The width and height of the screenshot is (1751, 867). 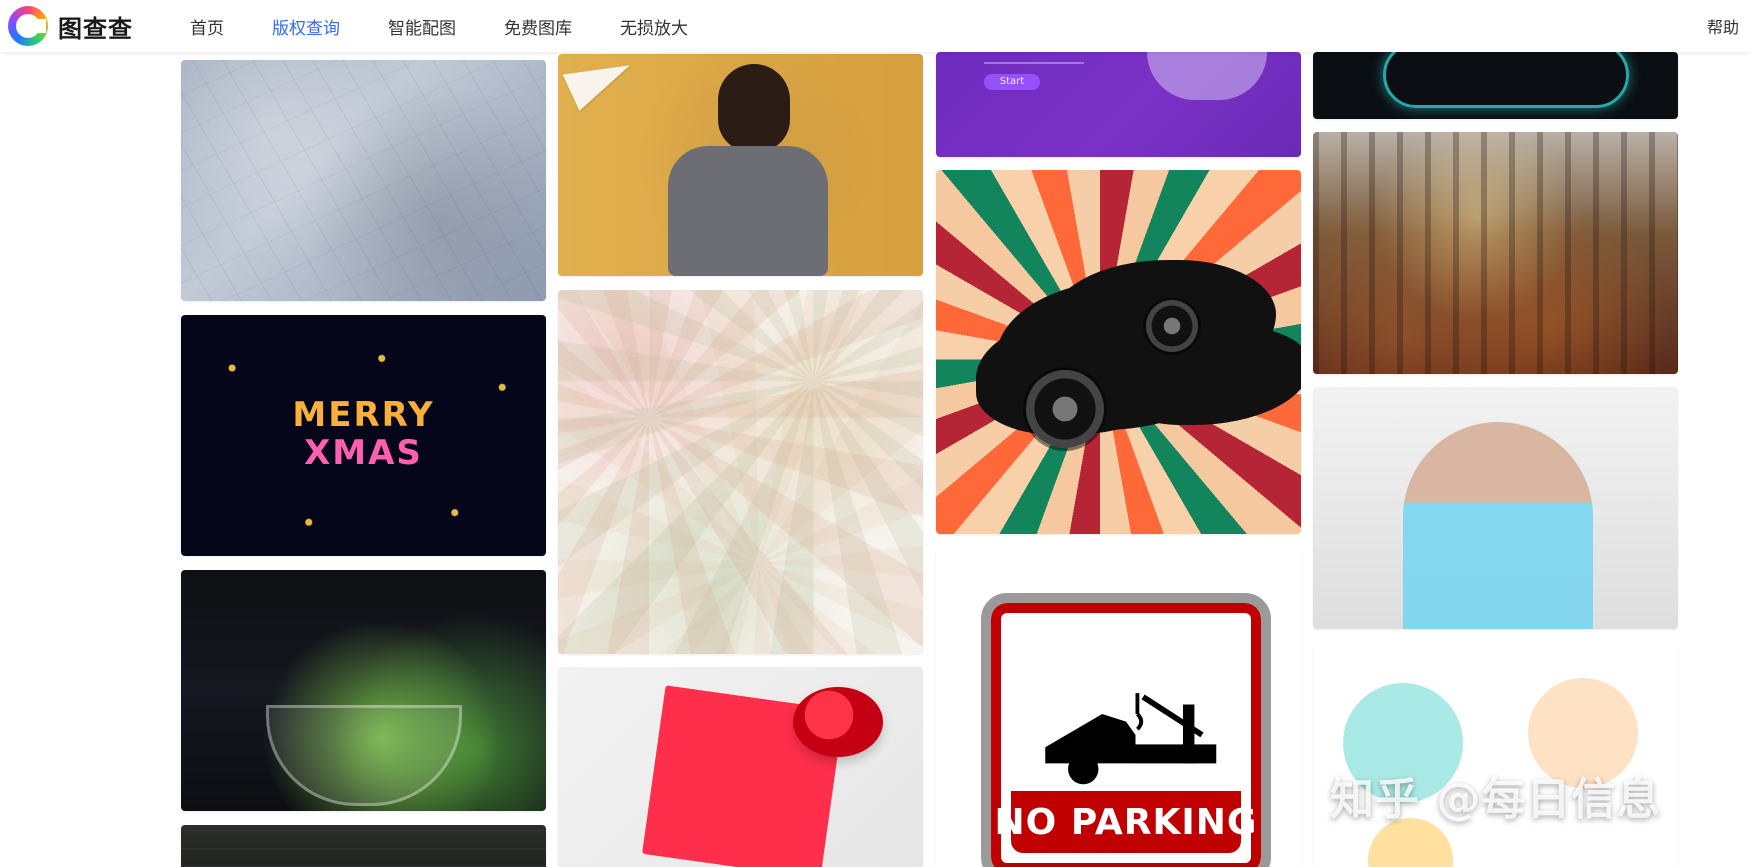 What do you see at coordinates (306, 26) in the screenshot?
I see `nav-link-copyright-search: 版权查询` at bounding box center [306, 26].